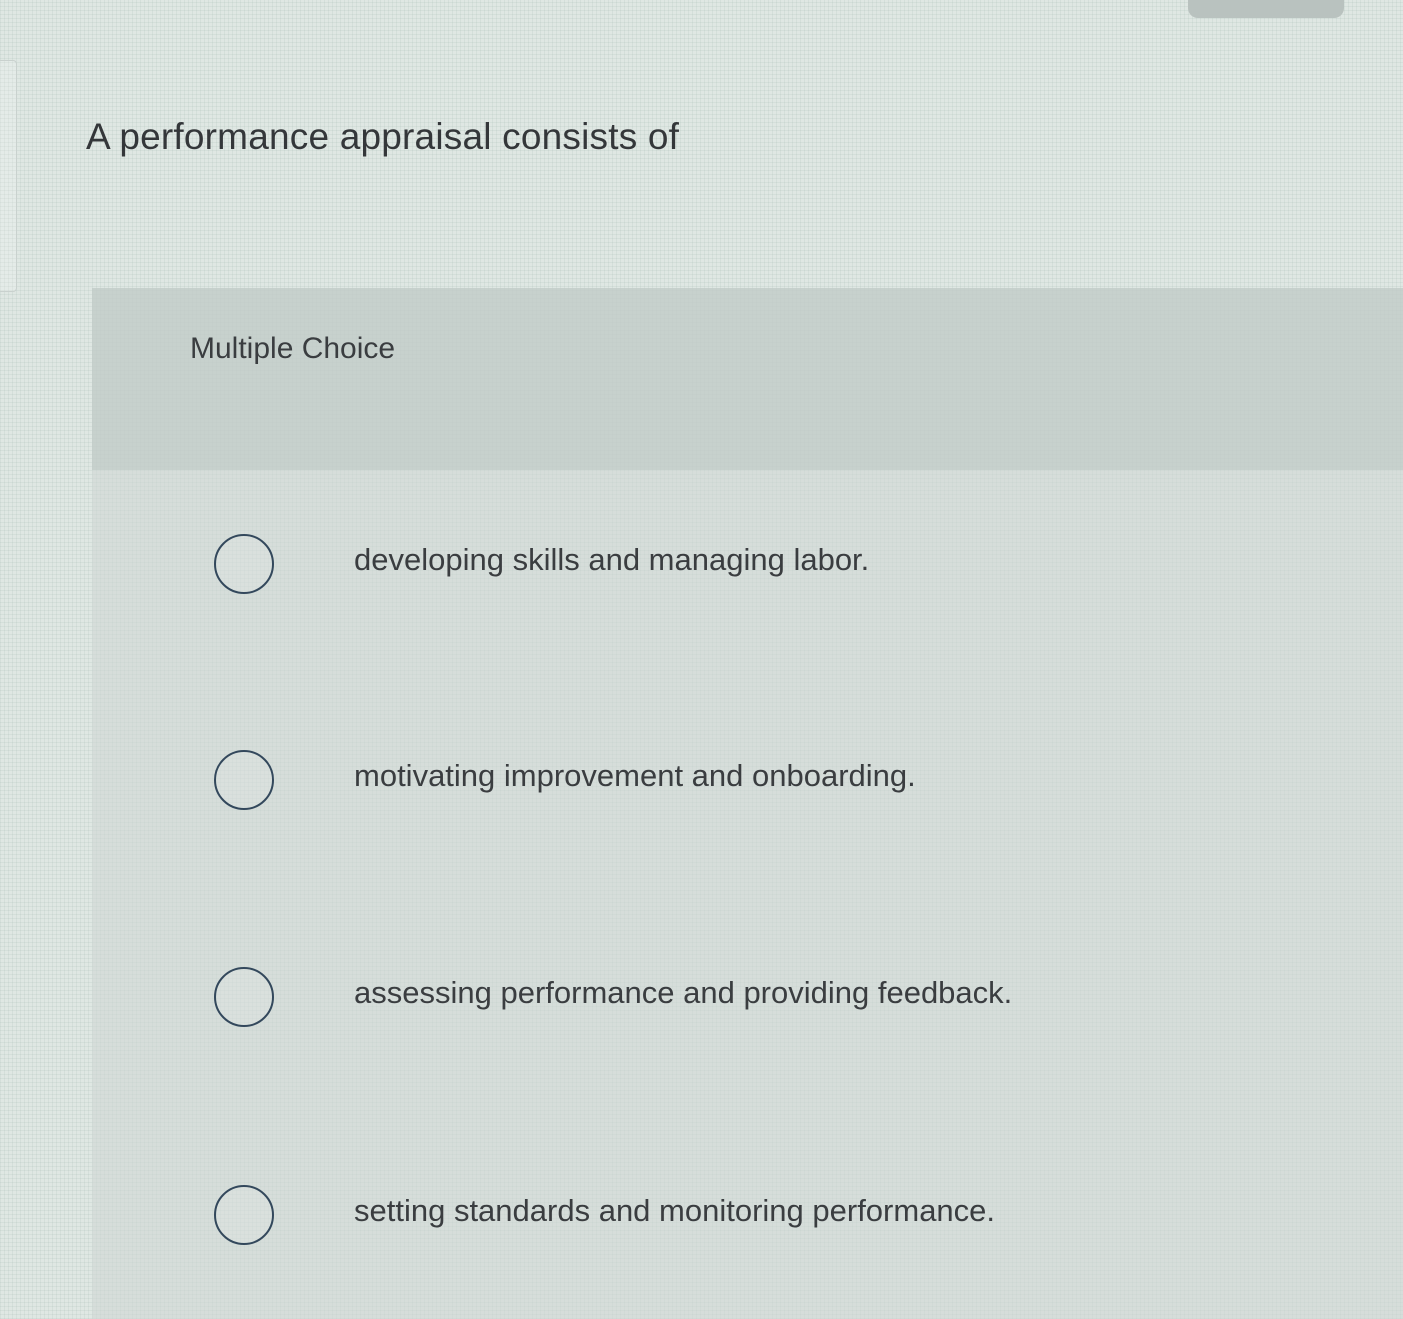  I want to click on question-prompt: A performance appraisal consists of, so click(383, 136).